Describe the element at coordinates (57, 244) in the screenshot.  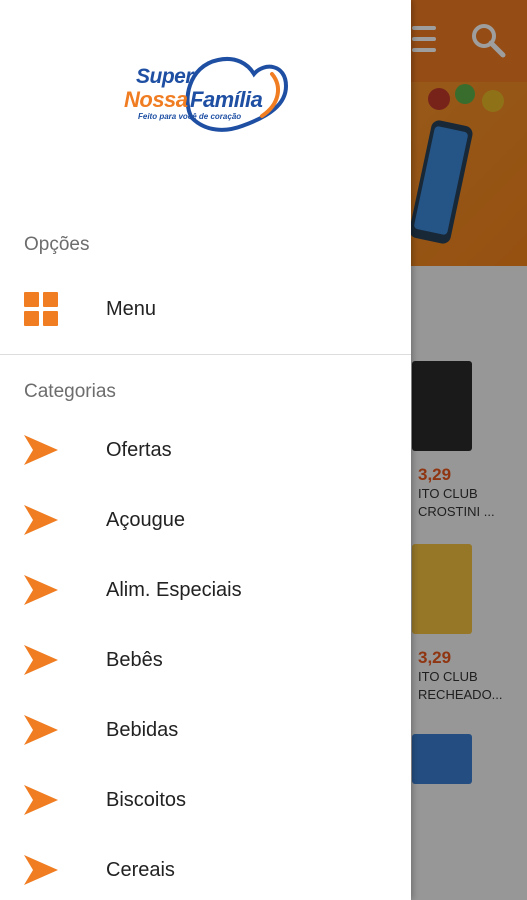
I see `options-section-header: Opções` at that location.